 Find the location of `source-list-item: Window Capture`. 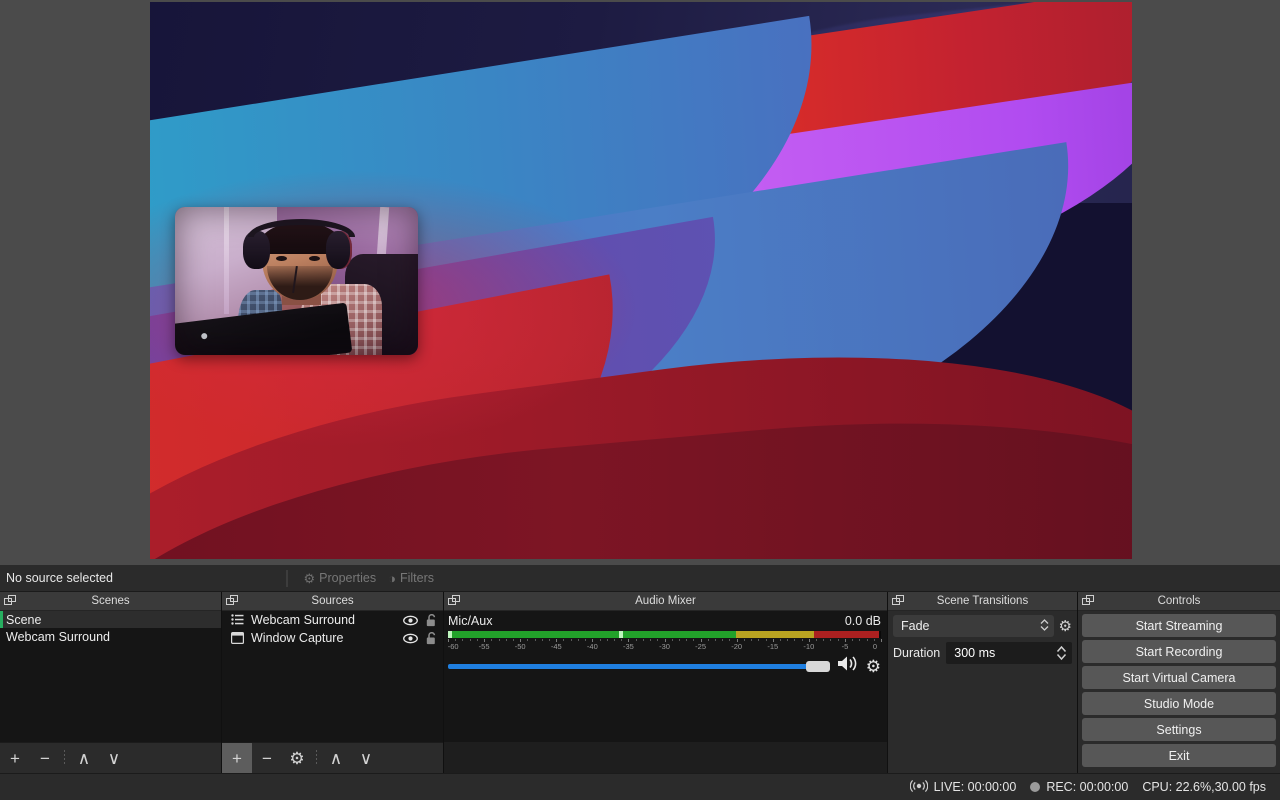

source-list-item: Window Capture is located at coordinates (332, 638).